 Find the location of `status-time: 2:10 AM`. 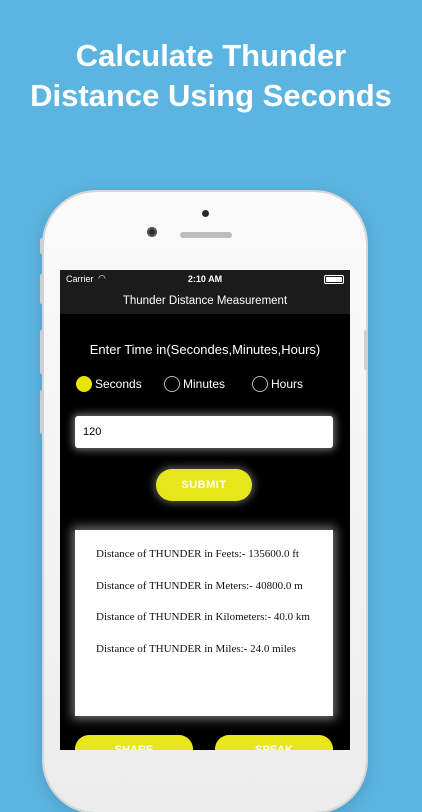

status-time: 2:10 AM is located at coordinates (205, 279).